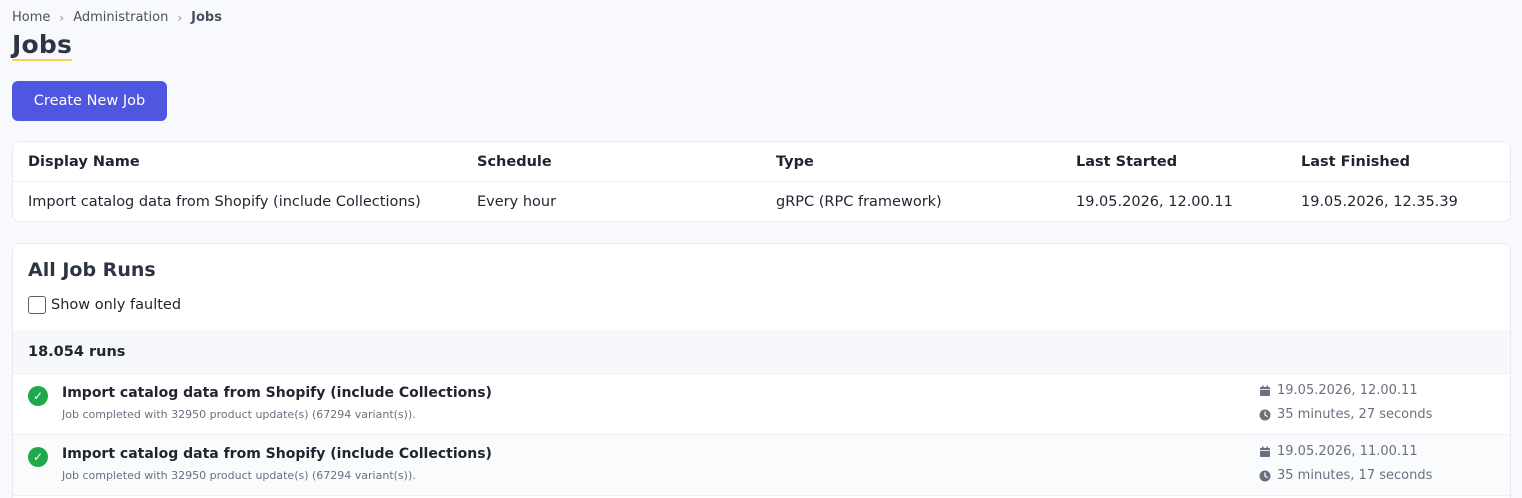  Describe the element at coordinates (1347, 390) in the screenshot. I see `run-date-text: 19.05.2026, 12.00.11` at that location.